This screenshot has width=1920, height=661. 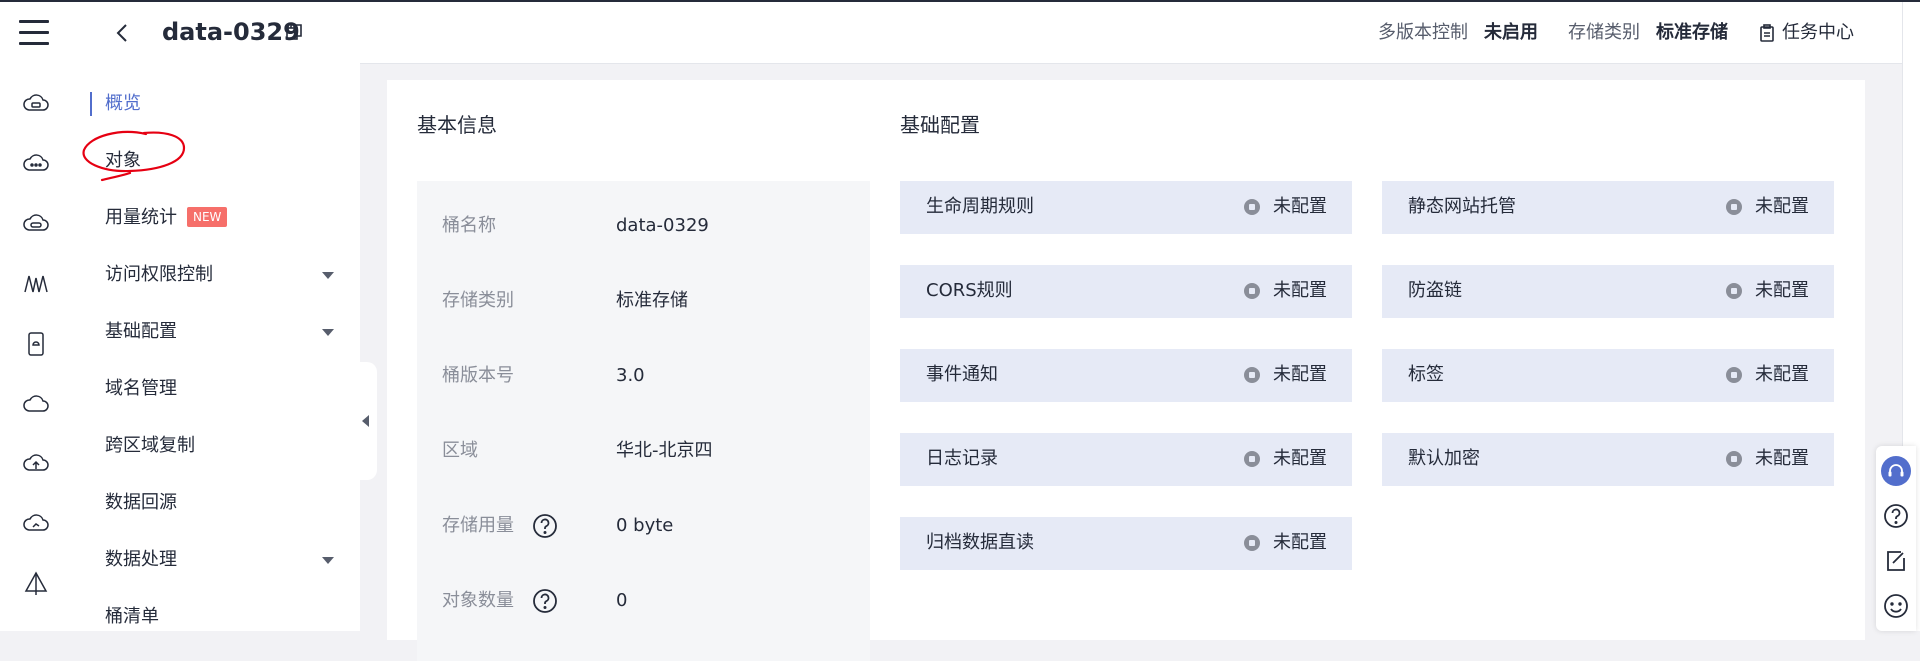 I want to click on waveform-icon, so click(x=36, y=284).